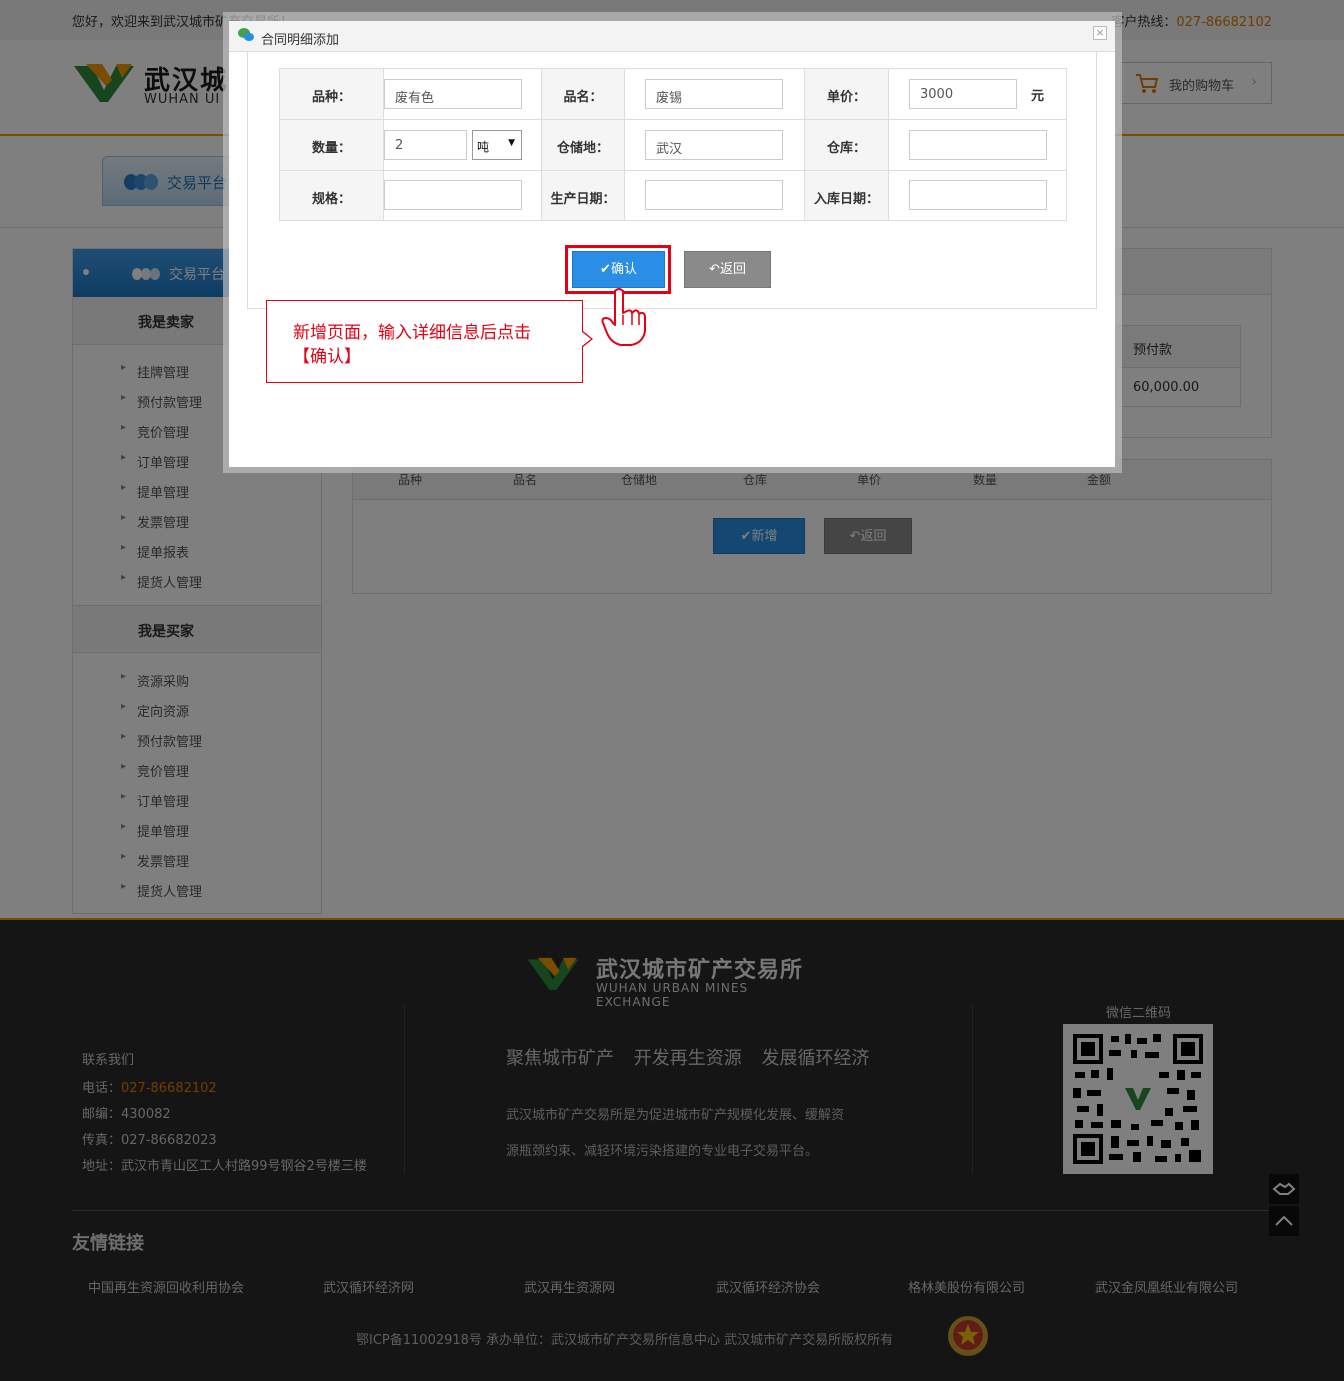 Image resolution: width=1344 pixels, height=1381 pixels. I want to click on warehouse-input, so click(978, 145).